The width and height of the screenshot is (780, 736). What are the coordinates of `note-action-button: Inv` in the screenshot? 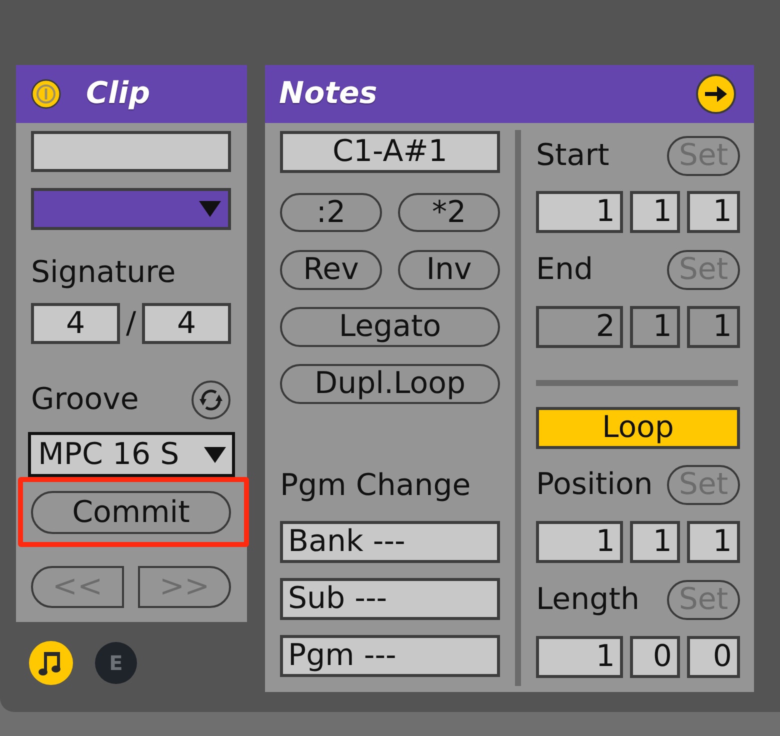 It's located at (449, 270).